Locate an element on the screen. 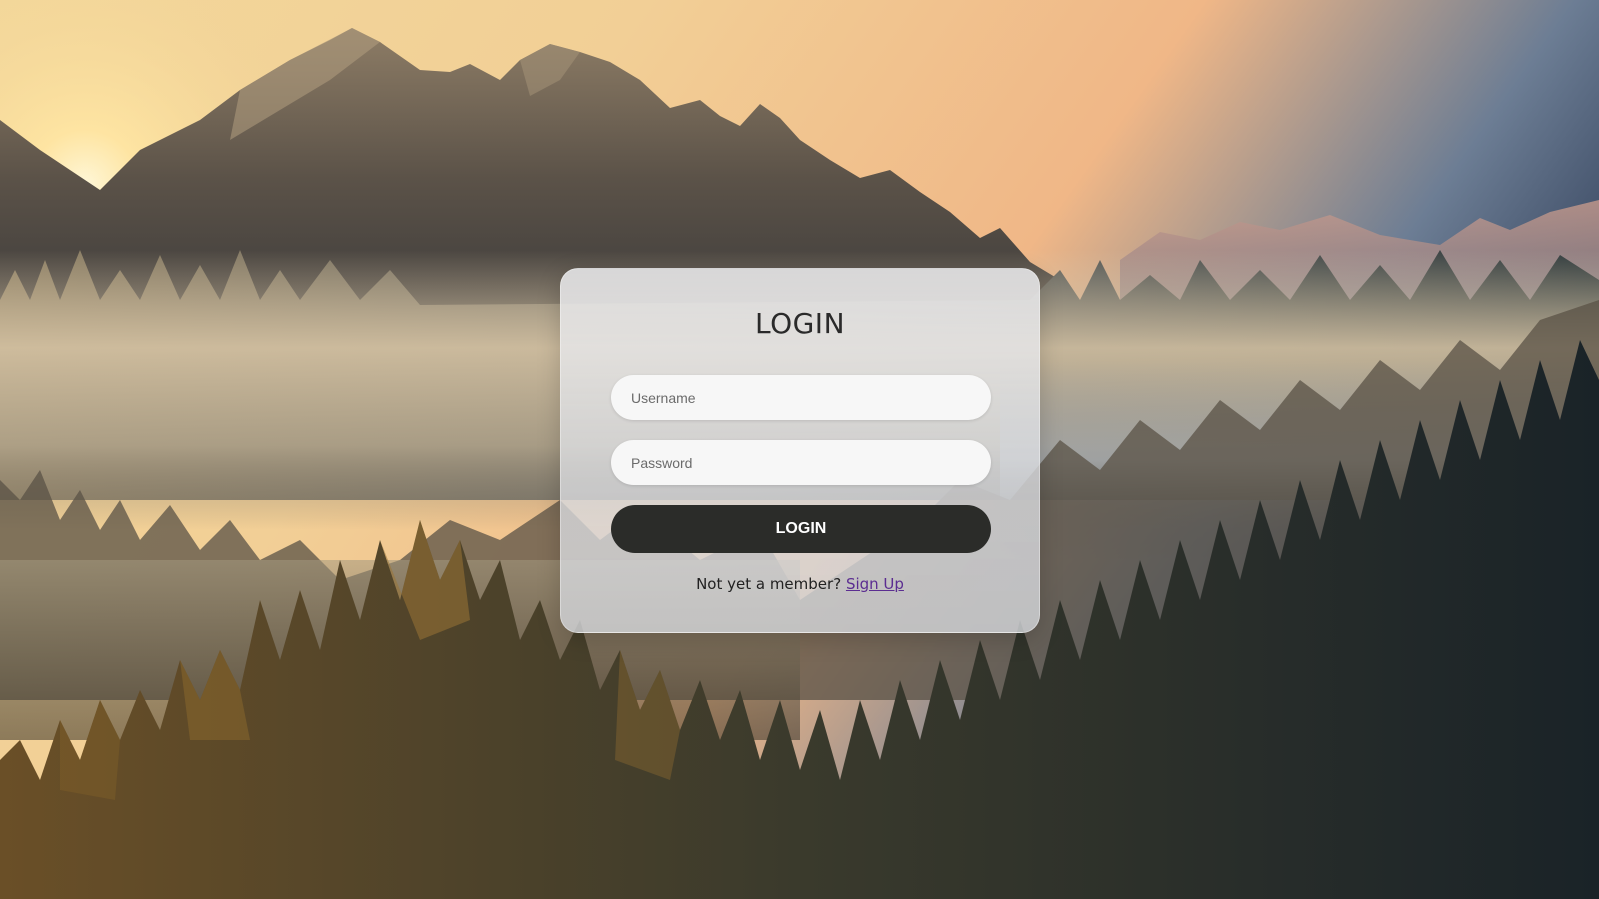  password-input is located at coordinates (801, 462).